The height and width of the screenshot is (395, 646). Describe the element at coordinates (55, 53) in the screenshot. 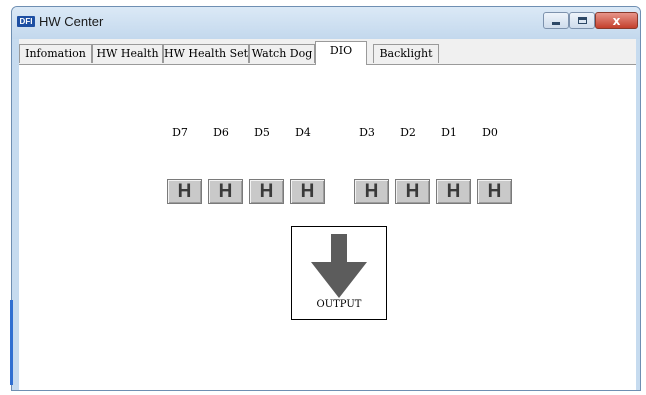

I see `tab-infomation: Infomation` at that location.